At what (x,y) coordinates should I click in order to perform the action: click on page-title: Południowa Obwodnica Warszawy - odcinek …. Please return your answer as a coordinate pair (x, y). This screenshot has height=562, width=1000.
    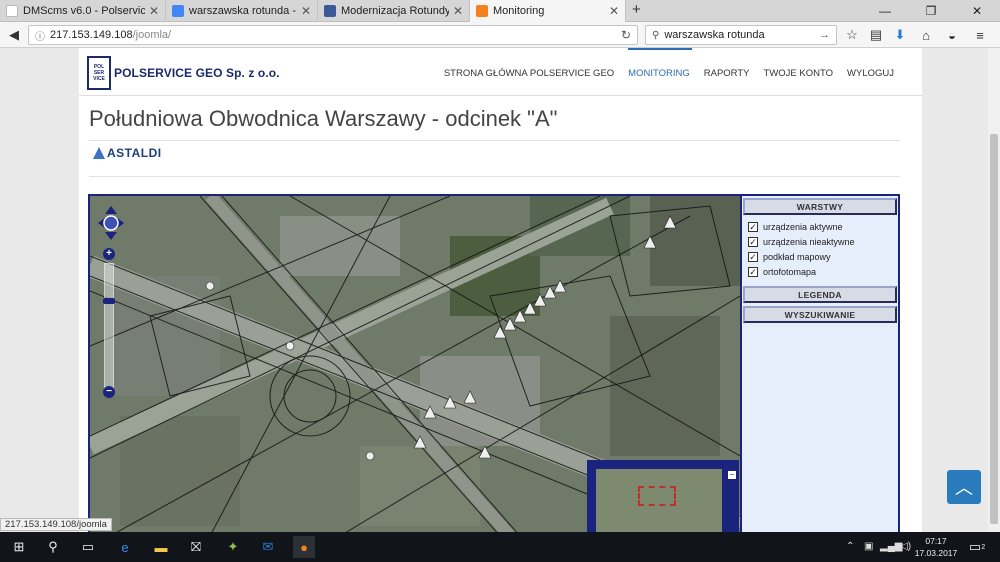
    Looking at the image, I should click on (323, 118).